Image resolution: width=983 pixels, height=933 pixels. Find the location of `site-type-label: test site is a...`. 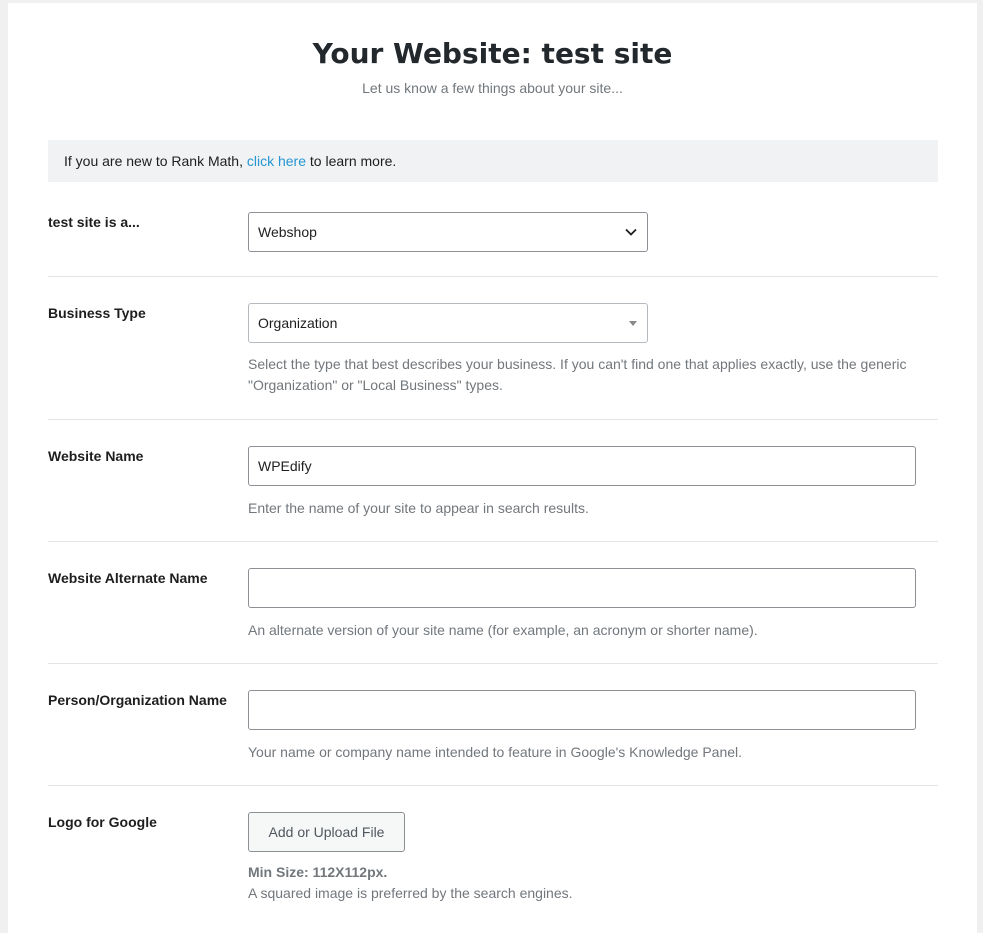

site-type-label: test site is a... is located at coordinates (94, 222).